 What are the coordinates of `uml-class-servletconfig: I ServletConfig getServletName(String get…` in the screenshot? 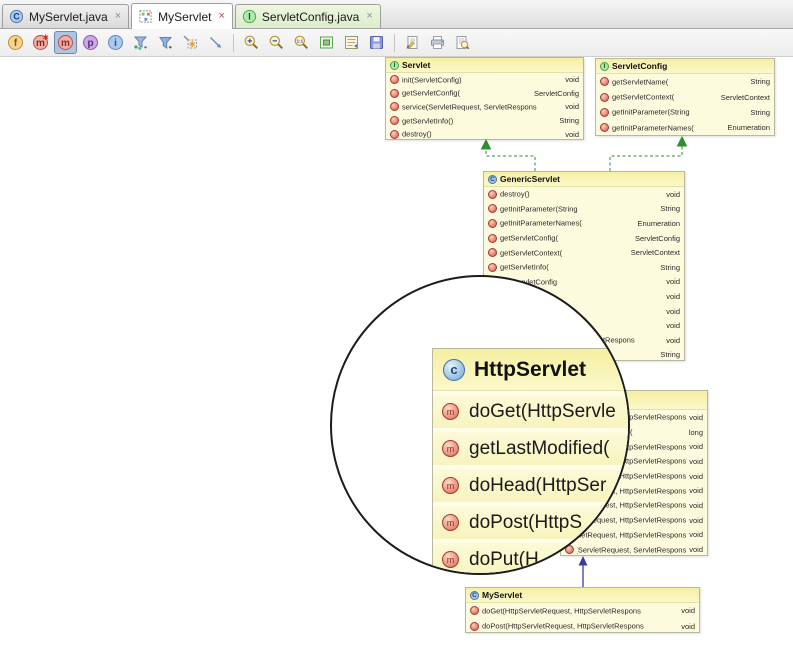 It's located at (685, 97).